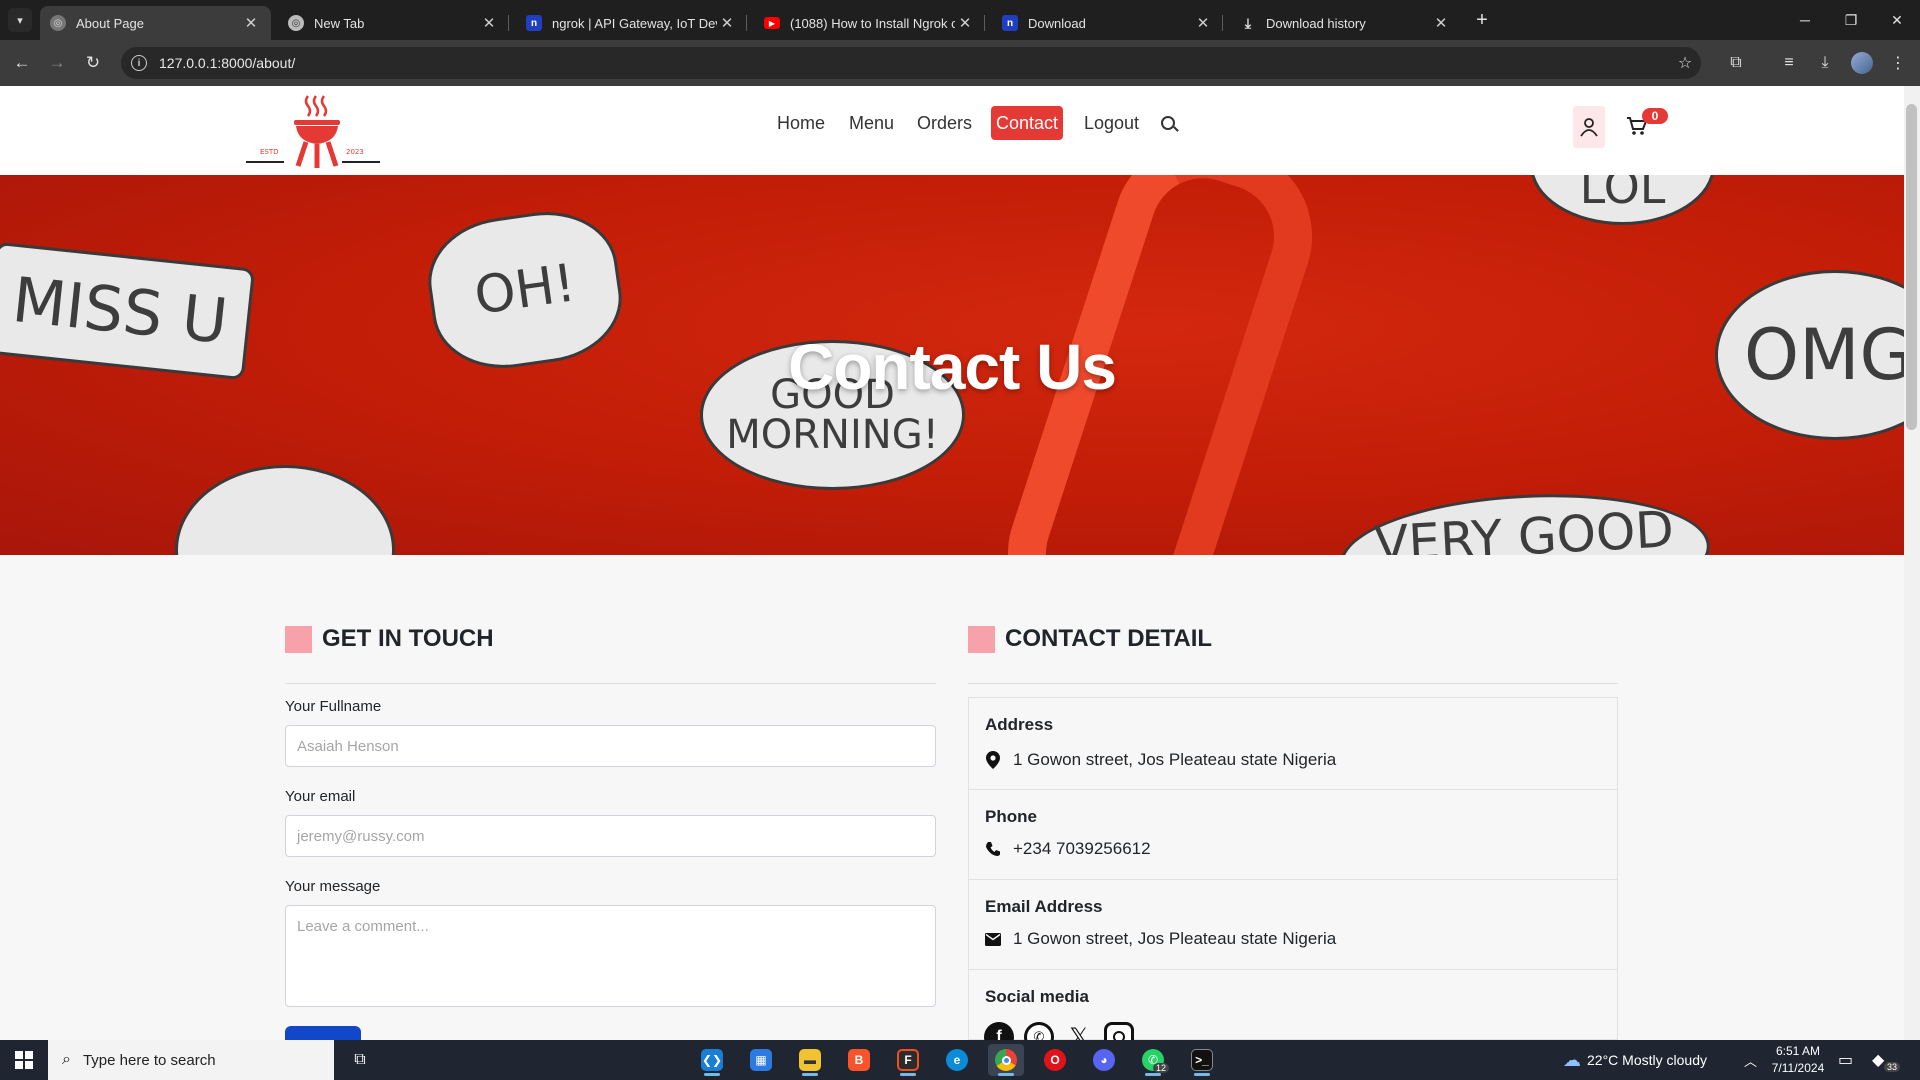 The image size is (1920, 1080). Describe the element at coordinates (1293, 835) in the screenshot. I see `phone-group: Phone +234 7039256612` at that location.